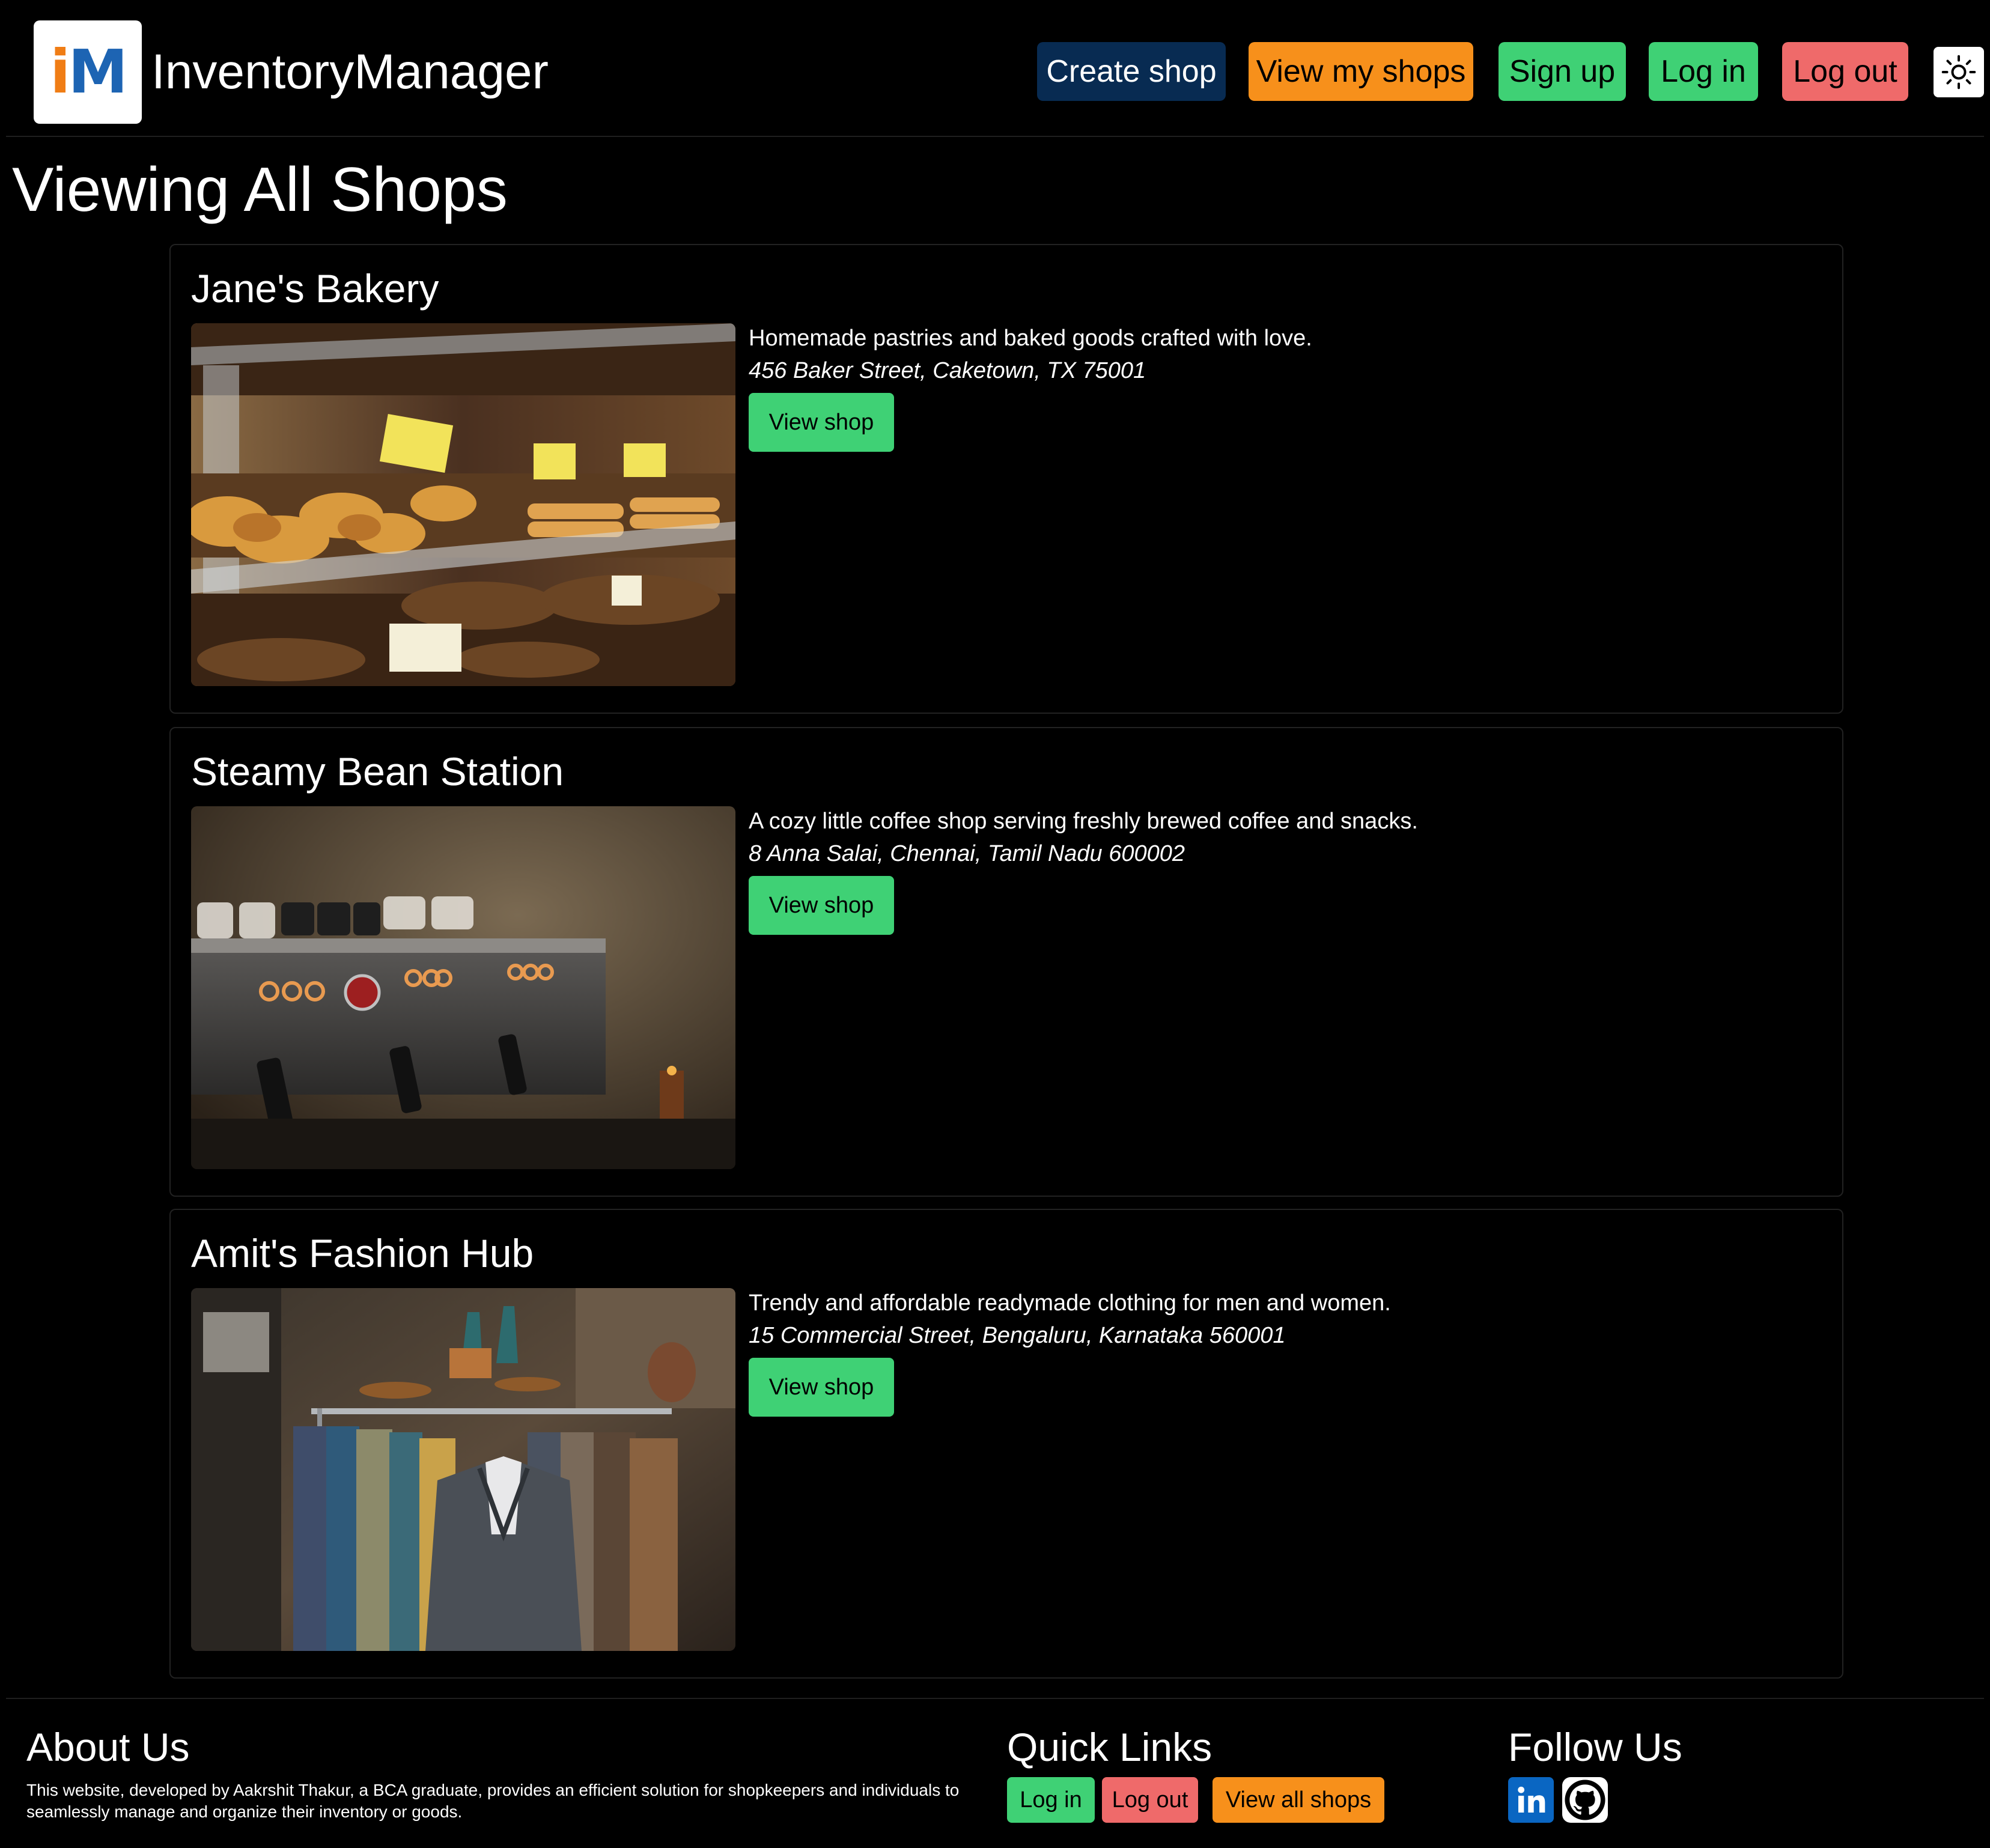 The image size is (1990, 1848). What do you see at coordinates (1595, 1747) in the screenshot?
I see `follow-us-heading: Follow Us` at bounding box center [1595, 1747].